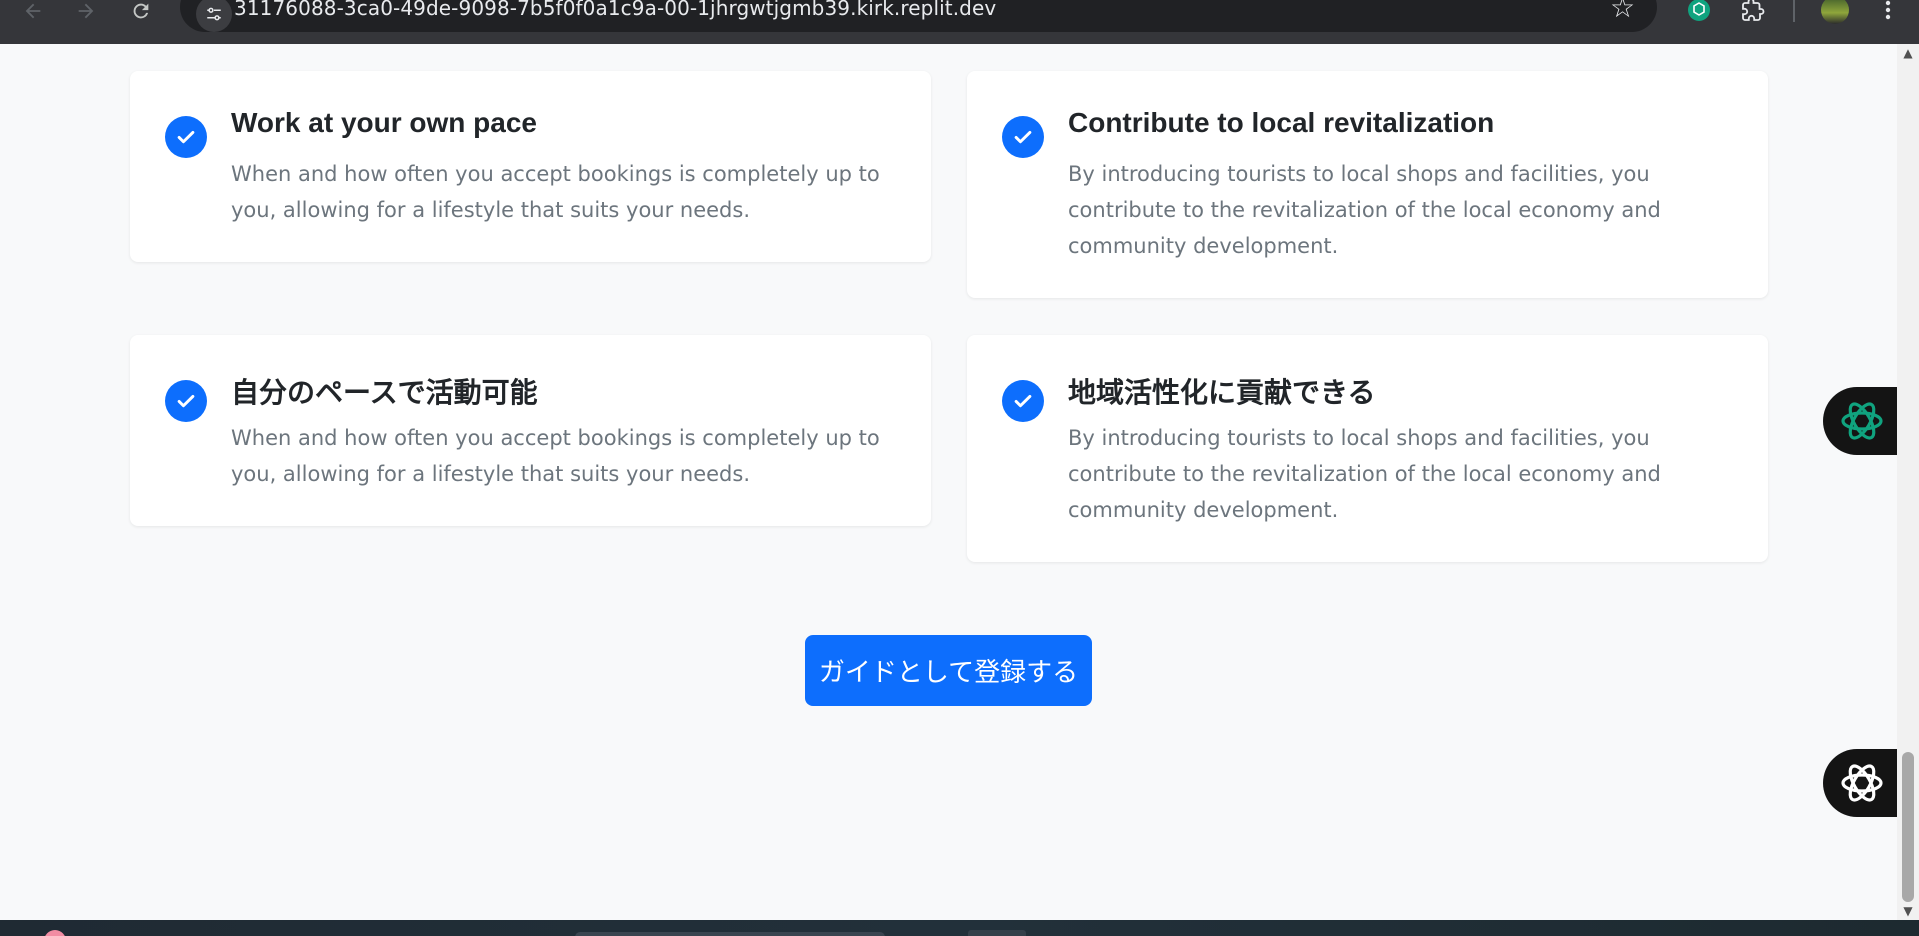  What do you see at coordinates (1908, 482) in the screenshot?
I see `vertical-scrollbar: ▲ ▼` at bounding box center [1908, 482].